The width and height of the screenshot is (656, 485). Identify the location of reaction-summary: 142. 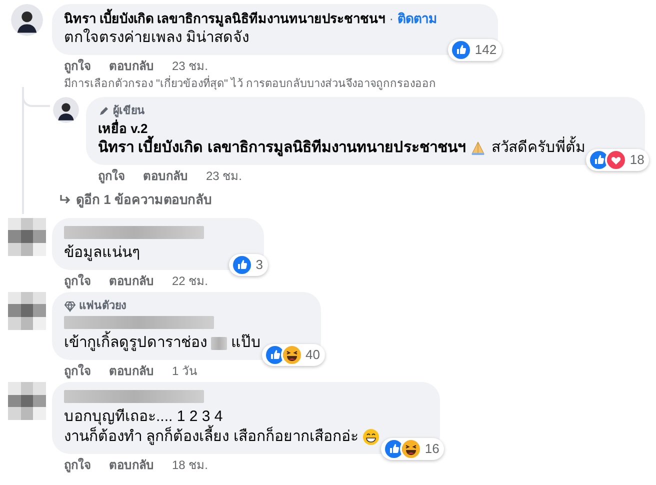
(475, 50).